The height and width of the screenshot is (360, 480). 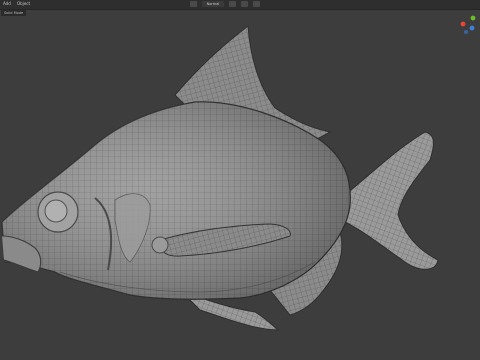 I want to click on tail-fin, so click(x=391, y=200).